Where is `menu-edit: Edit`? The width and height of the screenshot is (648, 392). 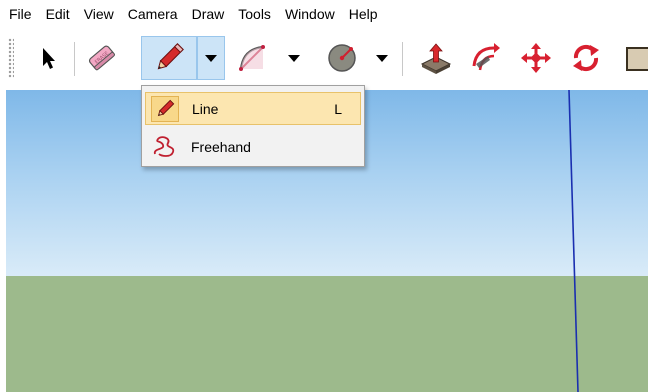 menu-edit: Edit is located at coordinates (58, 14).